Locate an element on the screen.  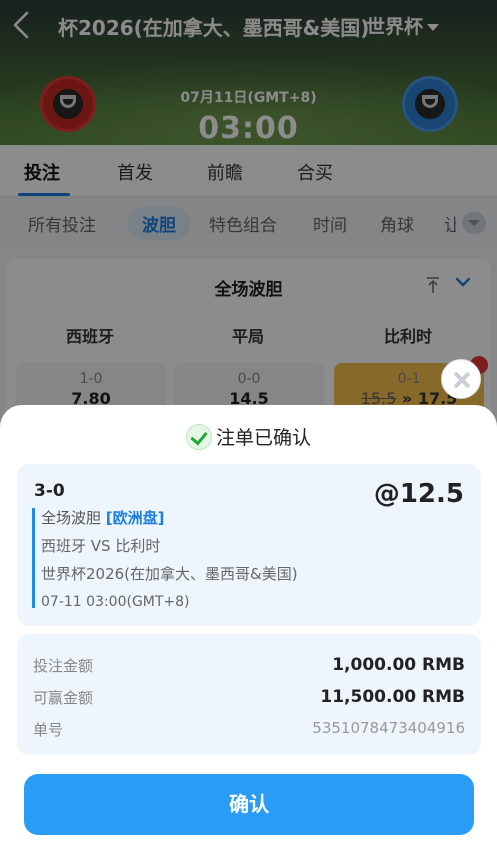
sheet-header: 注单已确认 is located at coordinates (248, 436).